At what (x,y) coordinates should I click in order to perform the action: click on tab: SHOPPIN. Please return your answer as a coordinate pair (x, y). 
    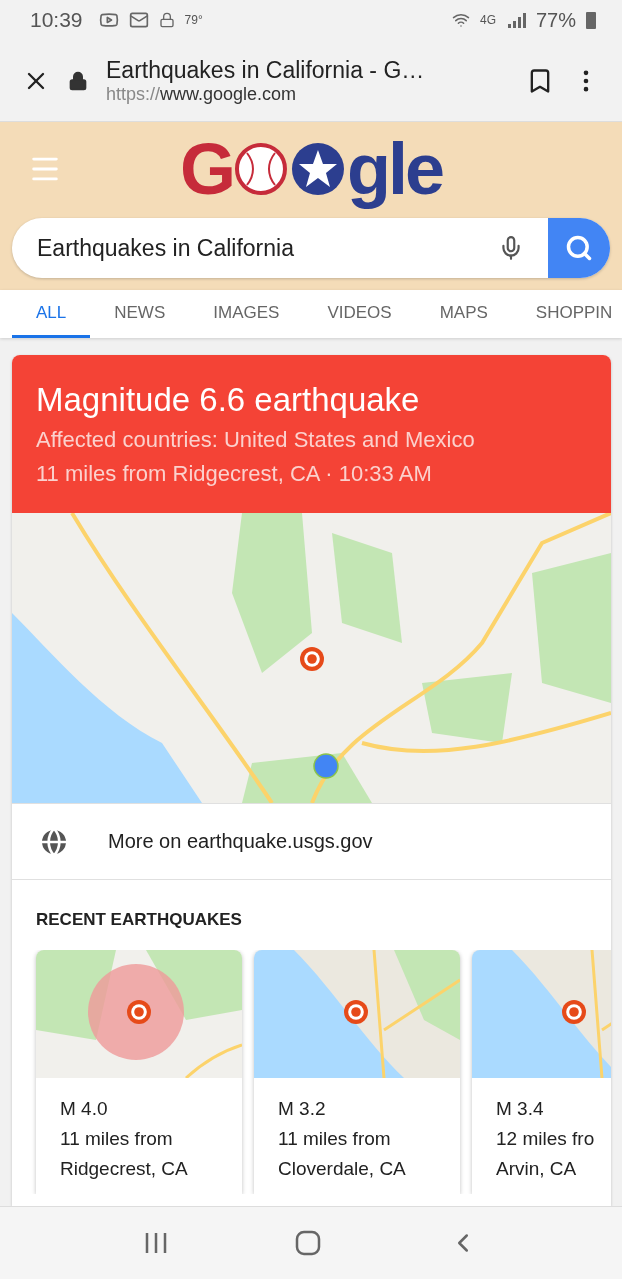
    Looking at the image, I should click on (566, 314).